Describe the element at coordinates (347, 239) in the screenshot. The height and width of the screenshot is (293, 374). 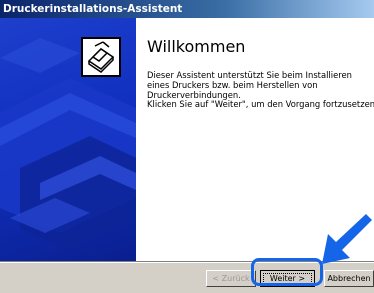
I see `arrow-pointer-icon` at that location.